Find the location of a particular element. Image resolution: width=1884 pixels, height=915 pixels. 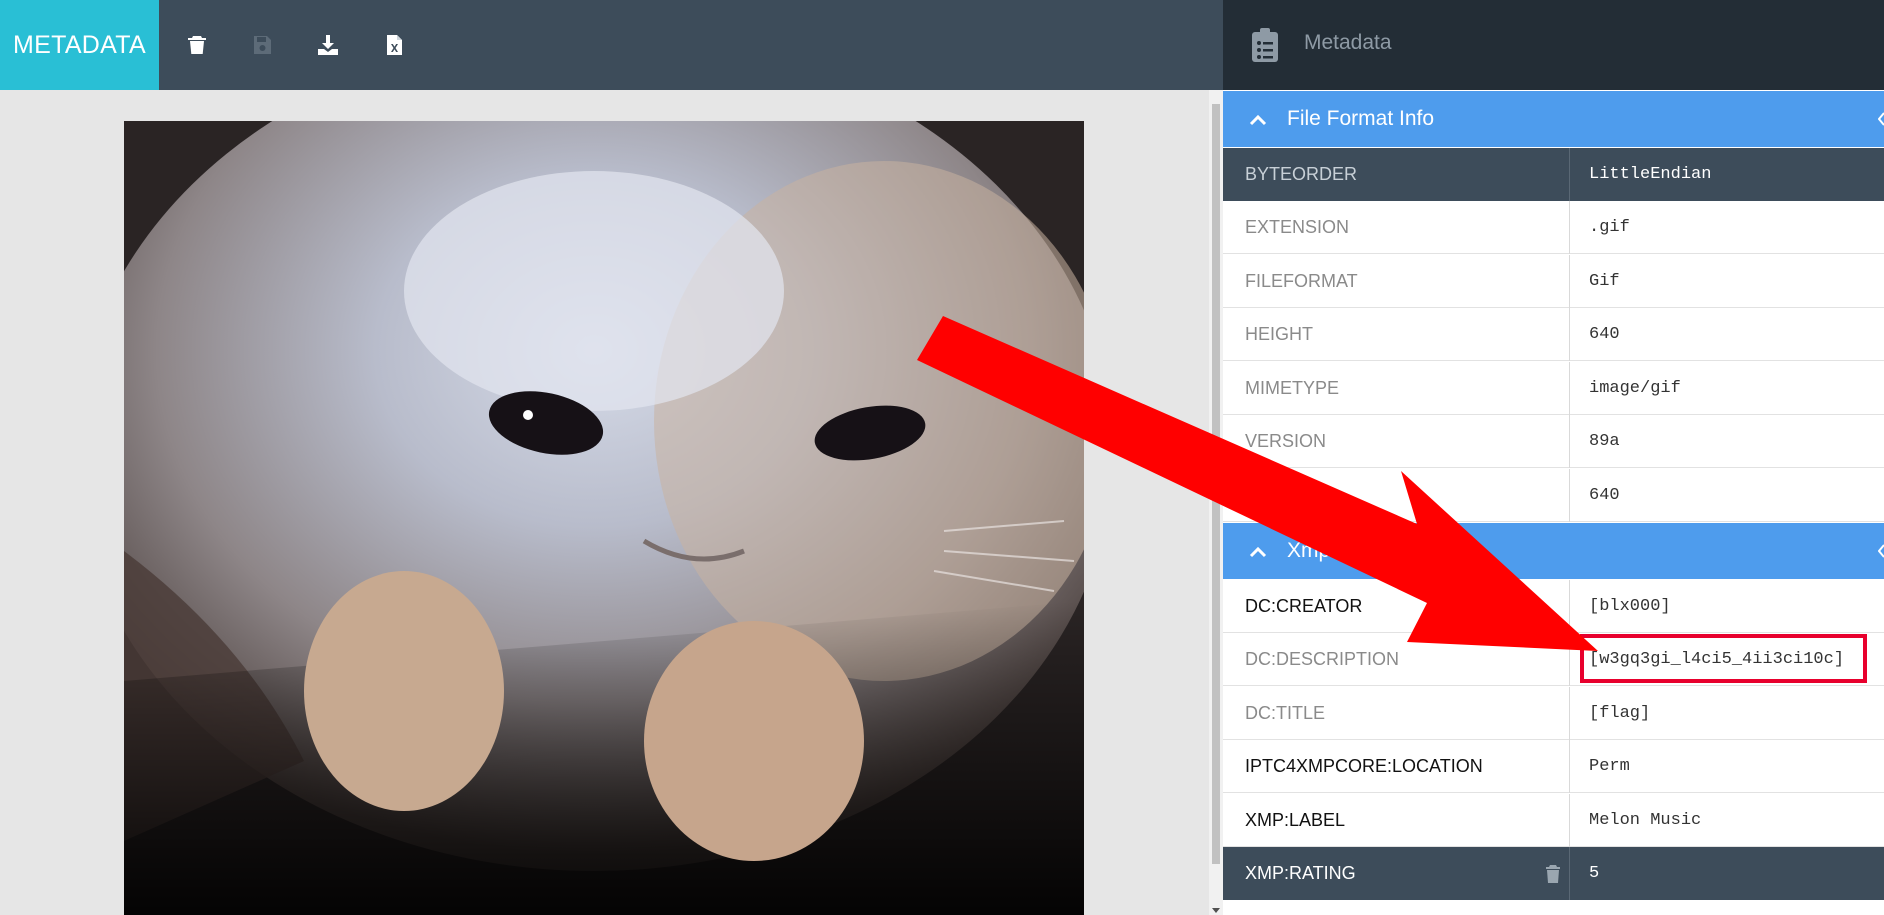

save-icon is located at coordinates (262, 45).